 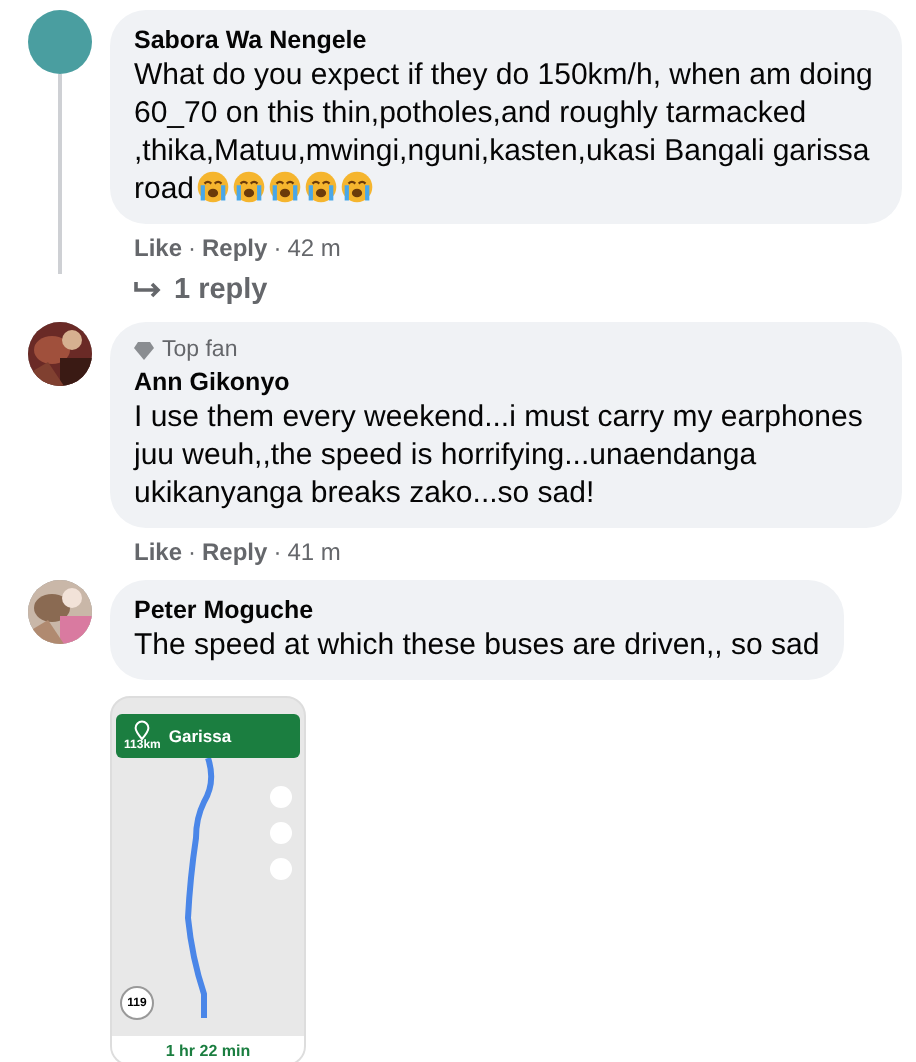 I want to click on diamond-icon, so click(x=144, y=351).